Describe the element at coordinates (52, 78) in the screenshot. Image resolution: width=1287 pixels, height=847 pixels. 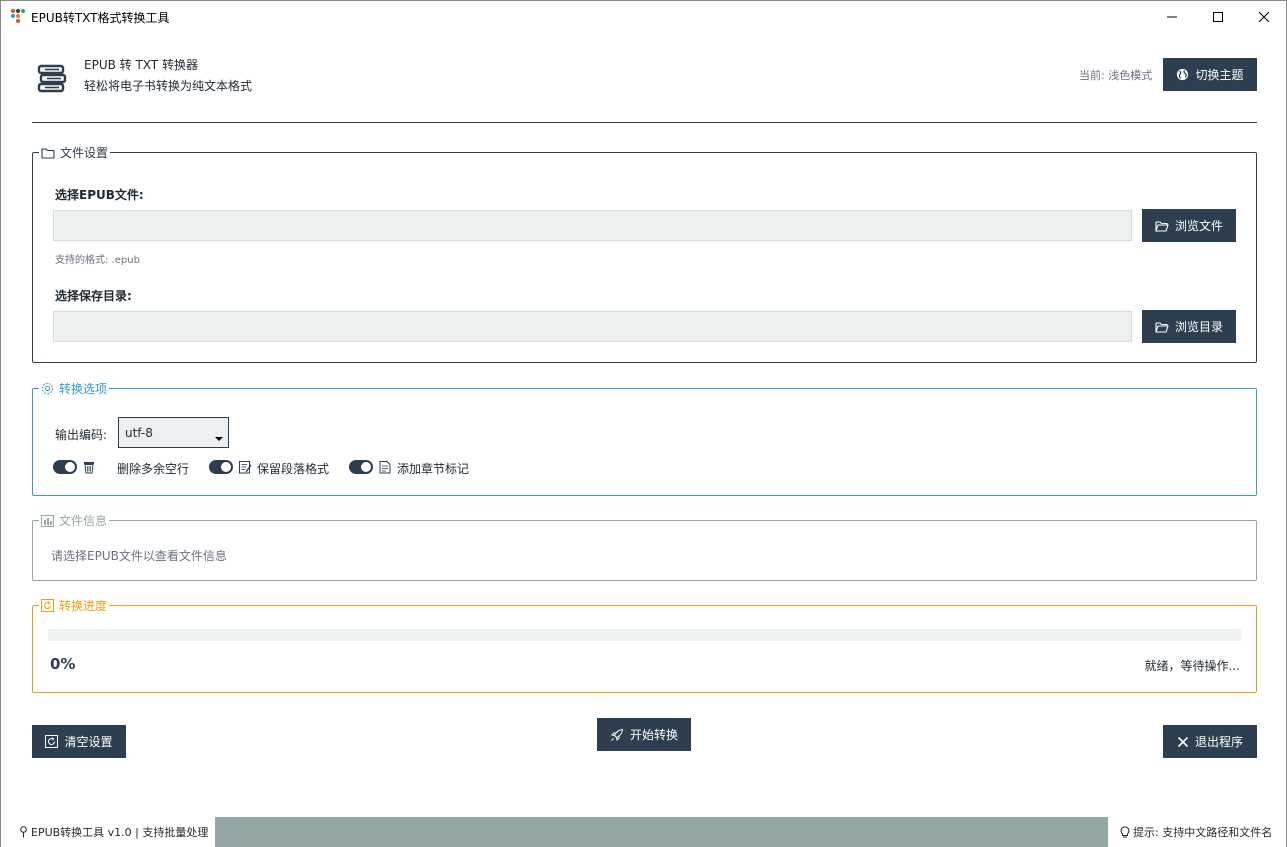
I see `books-icon` at that location.